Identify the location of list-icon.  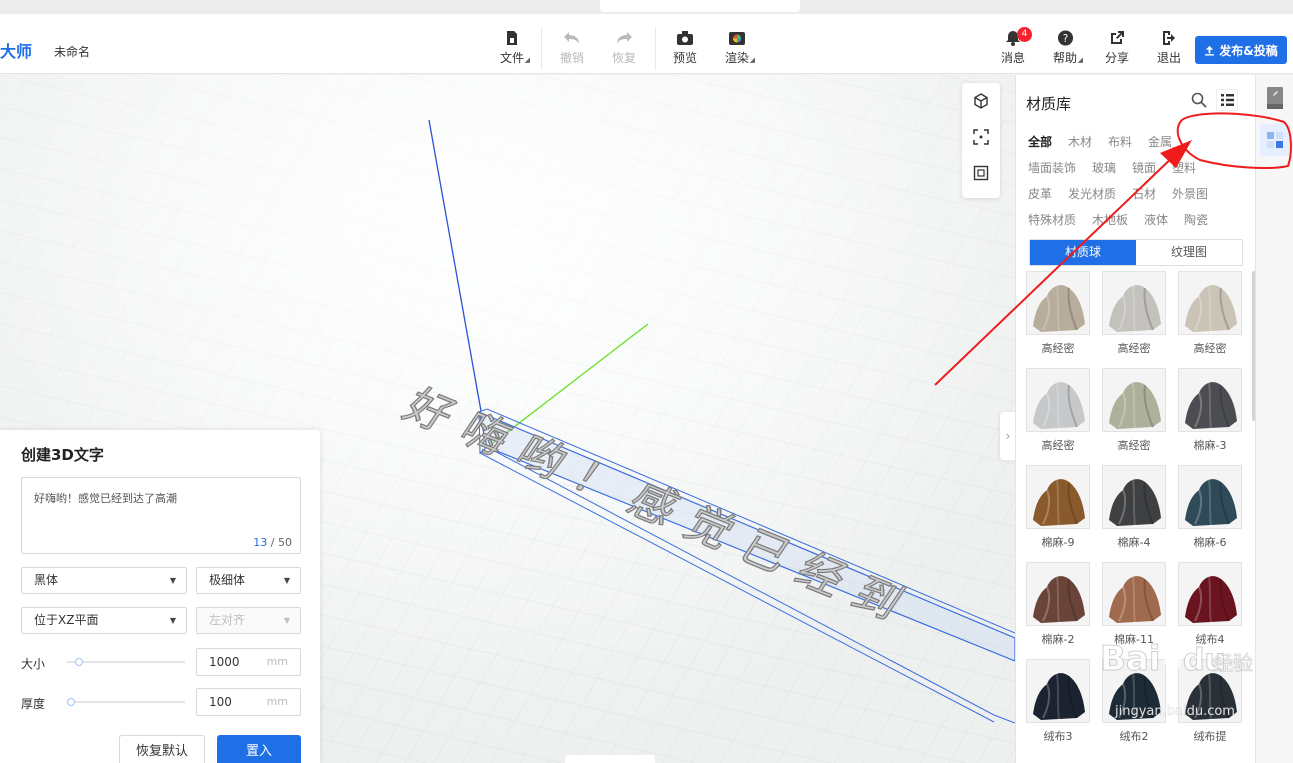
(1227, 100).